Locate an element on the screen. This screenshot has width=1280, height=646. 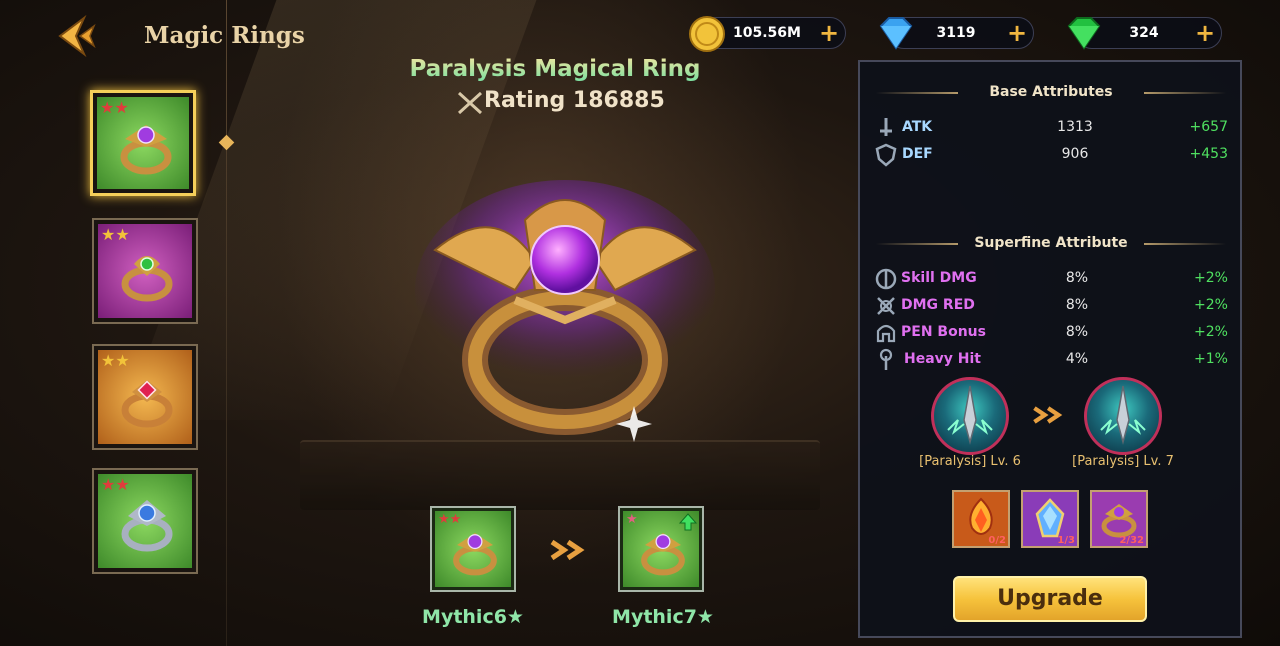
skill-next-label: [Paralysis] Lv. 7 is located at coordinates (1123, 461).